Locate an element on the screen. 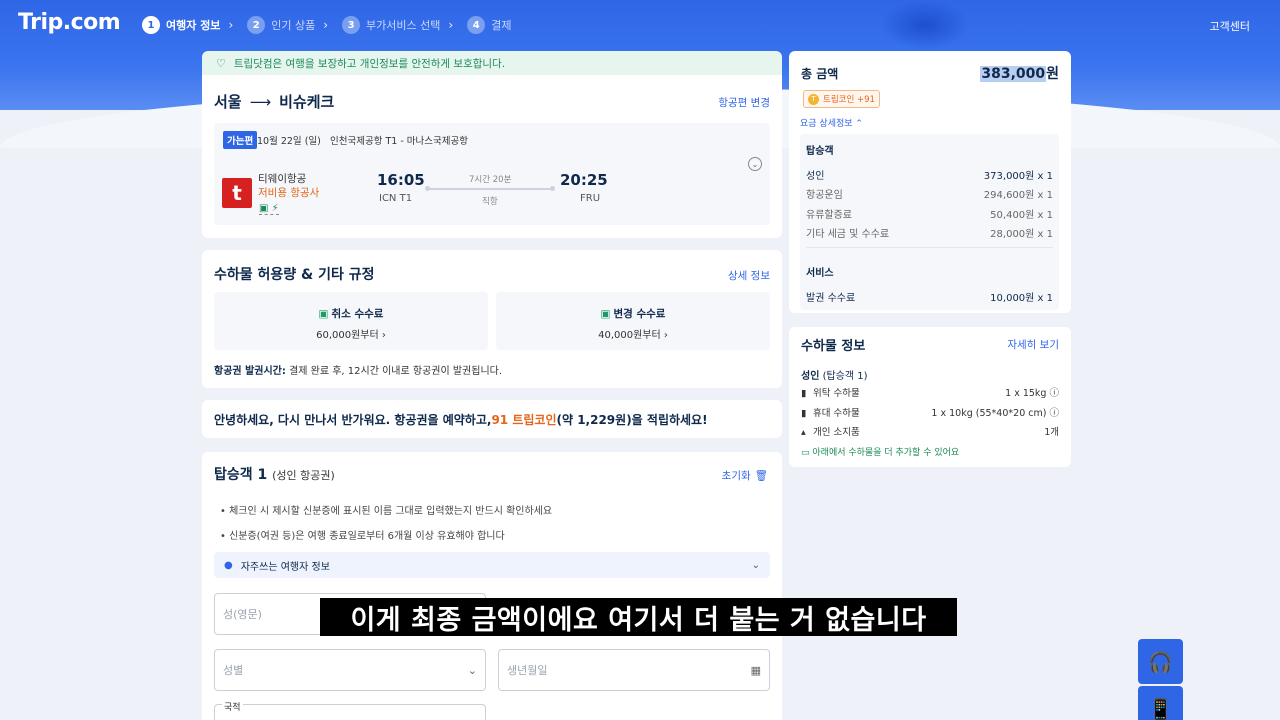  security-notice: ♡ 트립닷컴은 여행을 보장하고 개인정보를 안전하게 보호합니다. is located at coordinates (492, 63).